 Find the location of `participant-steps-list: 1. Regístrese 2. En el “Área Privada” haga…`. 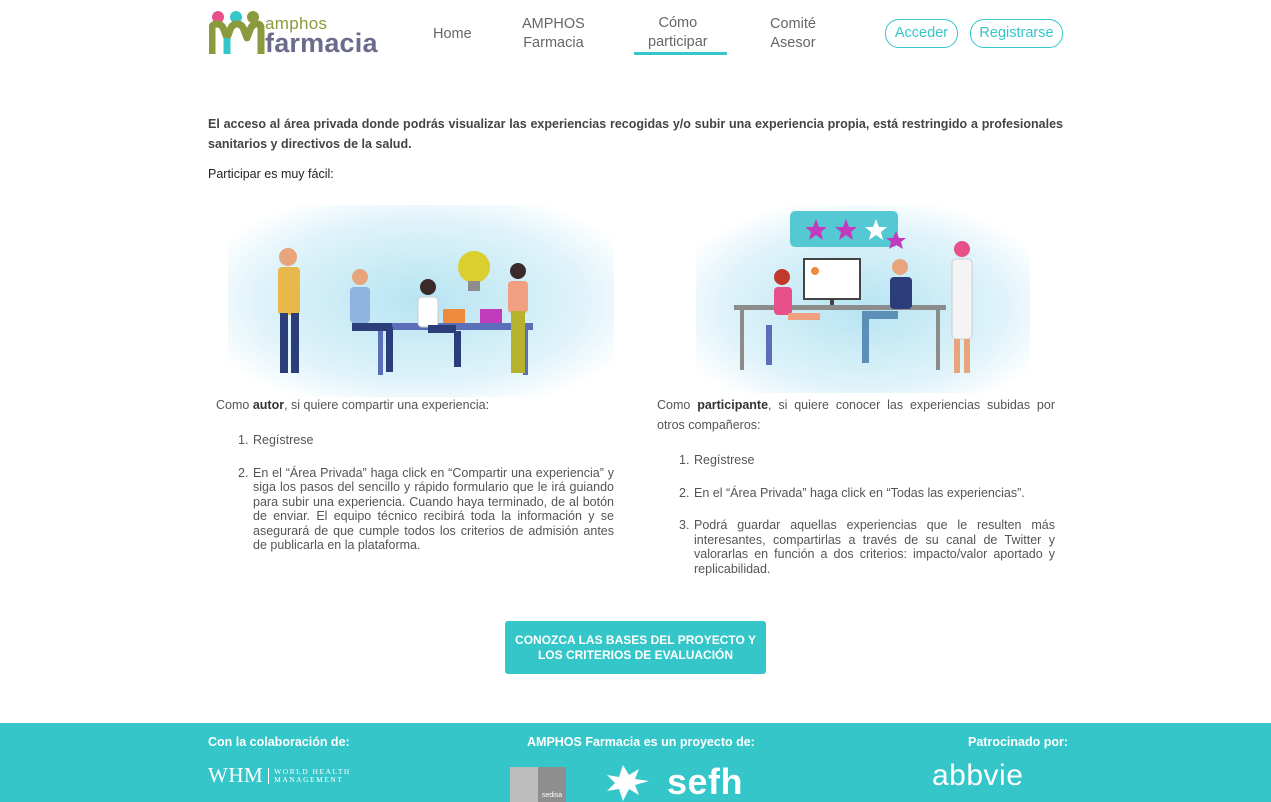

participant-steps-list: 1. Regístrese 2. En el “Área Privada” haga… is located at coordinates (867, 523).